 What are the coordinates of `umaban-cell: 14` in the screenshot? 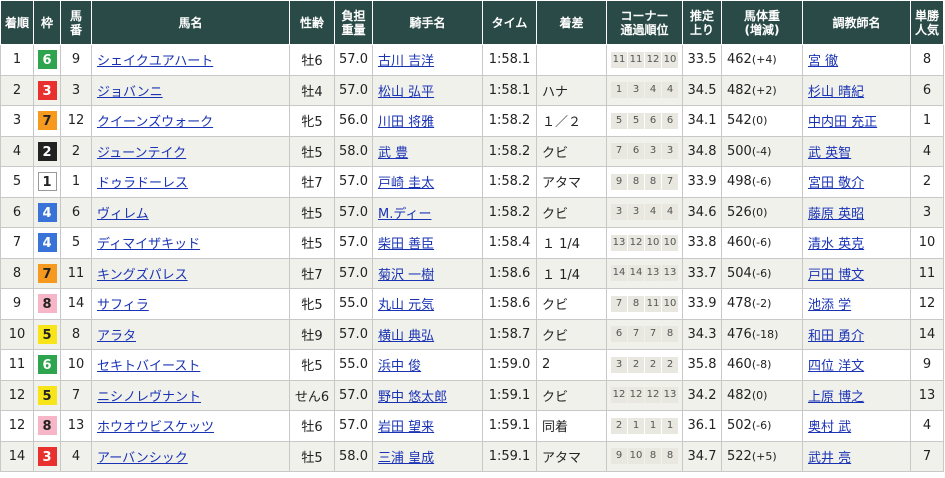 It's located at (76, 304).